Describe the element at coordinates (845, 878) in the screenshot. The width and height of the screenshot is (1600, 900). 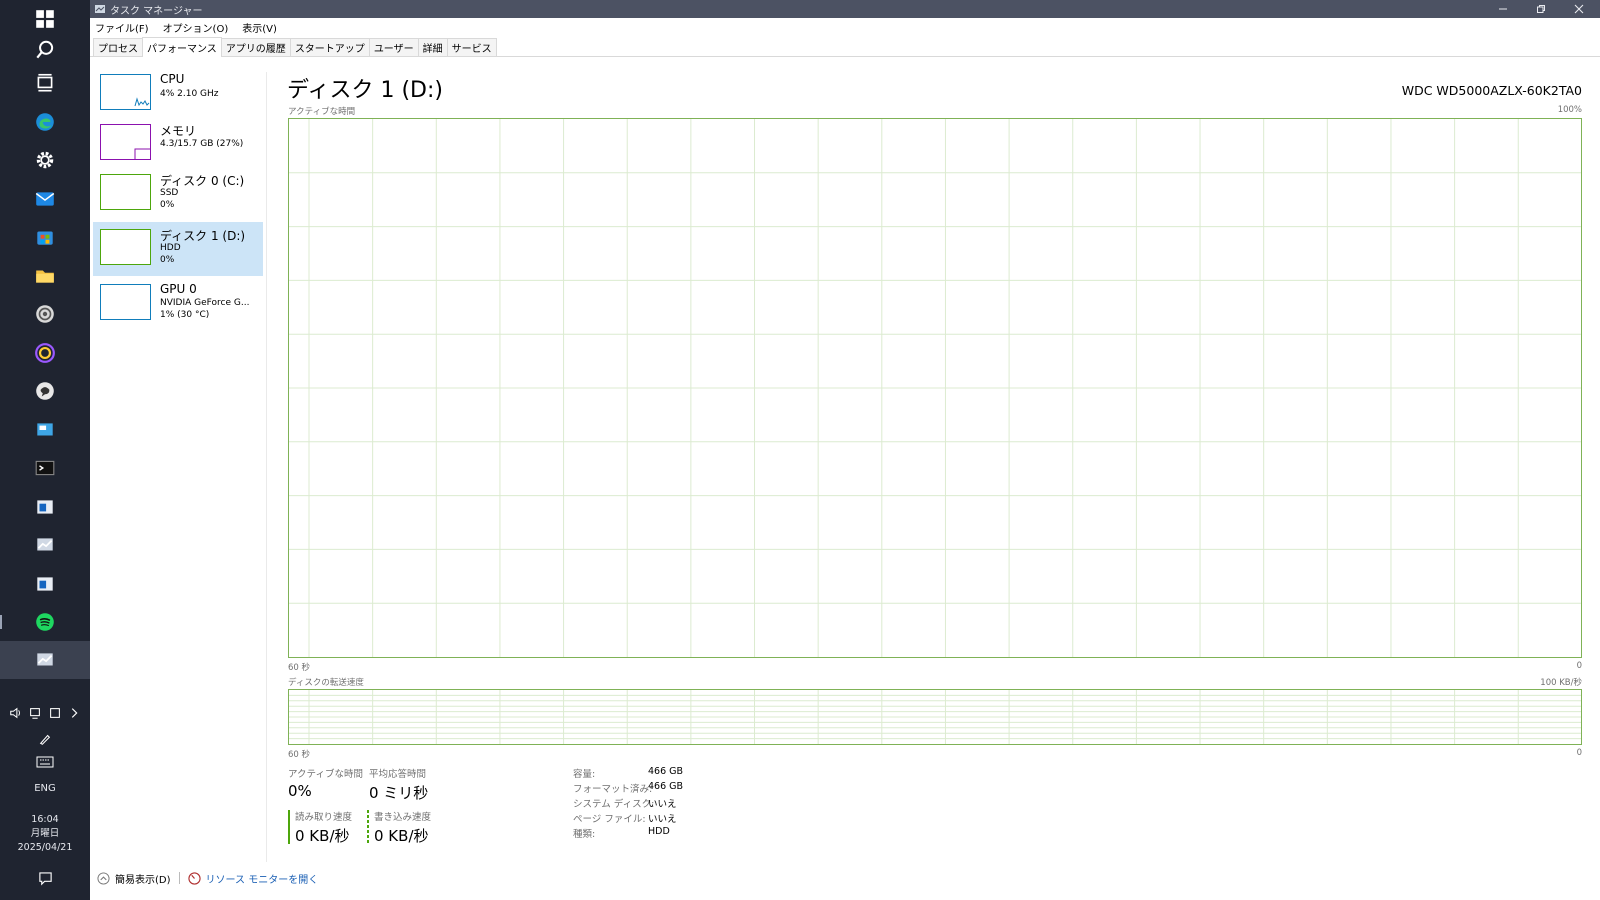
I see `footer: 簡易表示(D) リソース モニターを開く` at that location.